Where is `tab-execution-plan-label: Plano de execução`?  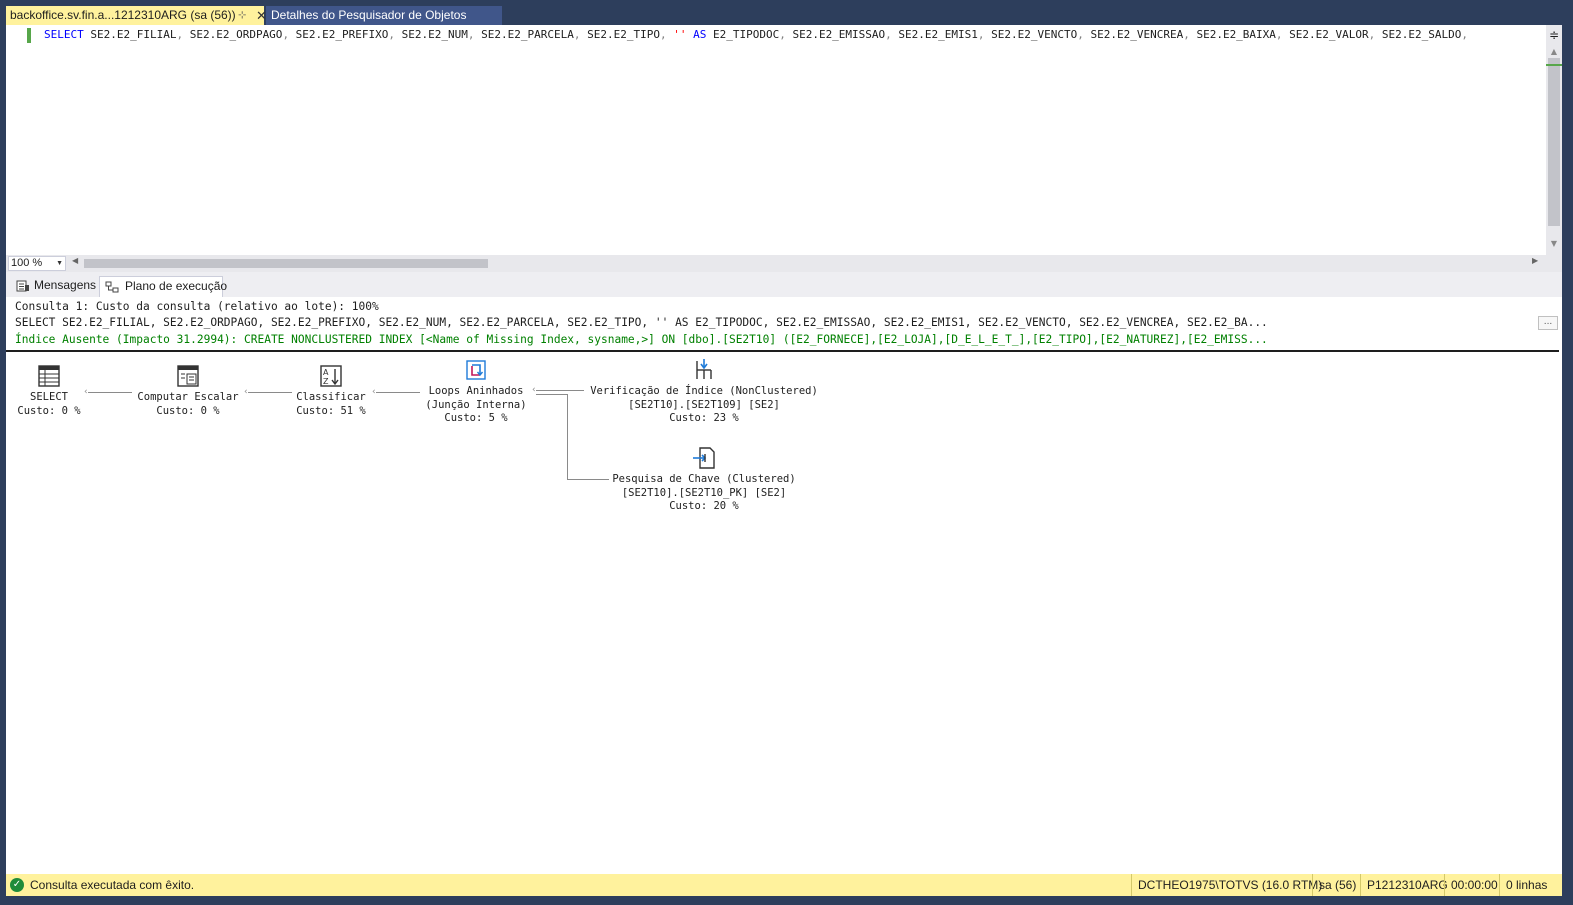
tab-execution-plan-label: Plano de execução is located at coordinates (176, 286).